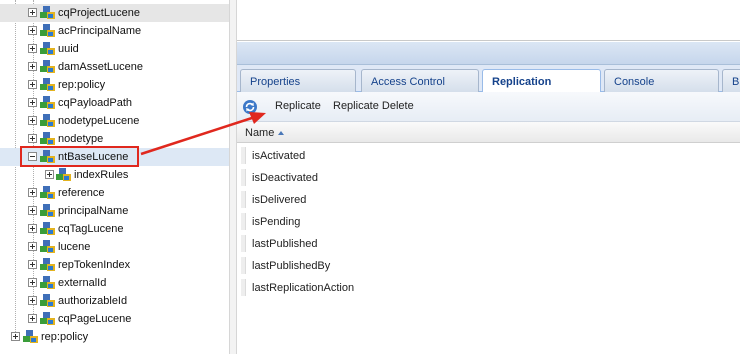  Describe the element at coordinates (94, 265) in the screenshot. I see `tree-node-label: repTokenIndex` at that location.